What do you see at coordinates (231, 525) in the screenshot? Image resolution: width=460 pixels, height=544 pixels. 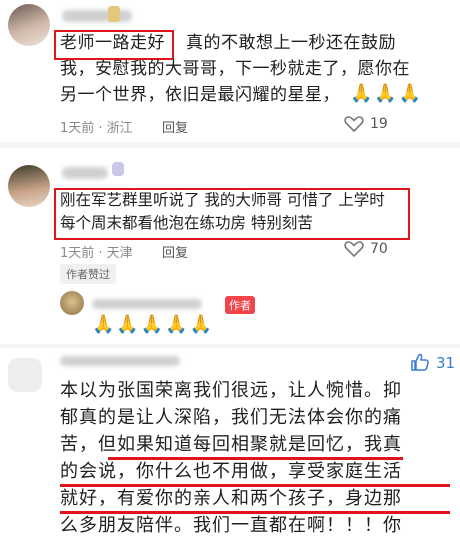 I see `comment-text: 么多朋友陪伴。我们一直都在啊！！！你` at bounding box center [231, 525].